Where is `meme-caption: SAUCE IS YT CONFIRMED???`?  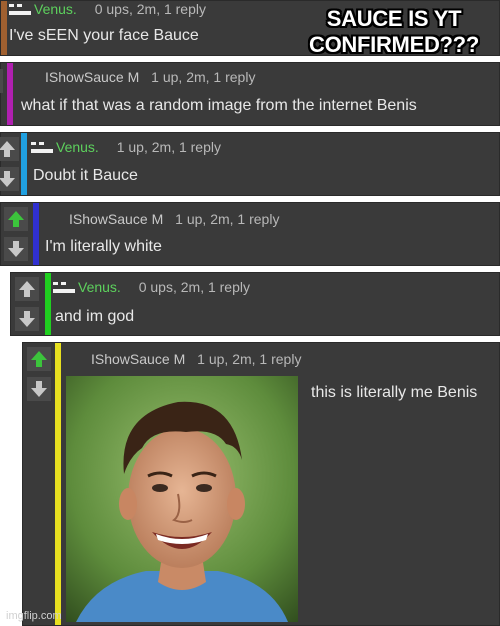 meme-caption: SAUCE IS YT CONFIRMED??? is located at coordinates (394, 31).